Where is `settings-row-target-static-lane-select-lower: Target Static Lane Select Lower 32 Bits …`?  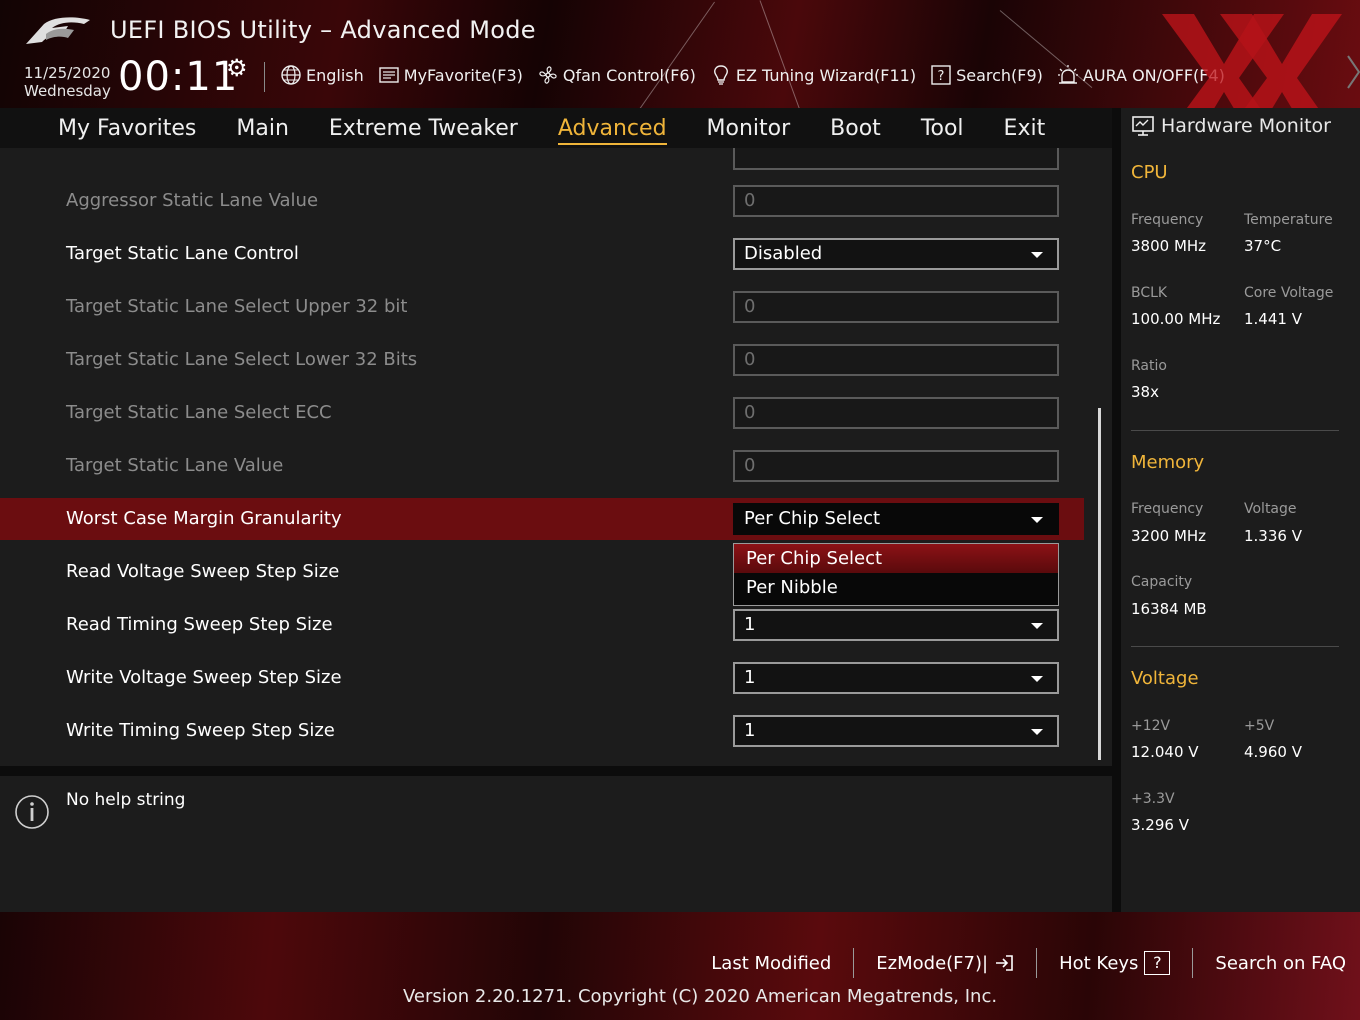 settings-row-target-static-lane-select-lower: Target Static Lane Select Lower 32 Bits … is located at coordinates (542, 360).